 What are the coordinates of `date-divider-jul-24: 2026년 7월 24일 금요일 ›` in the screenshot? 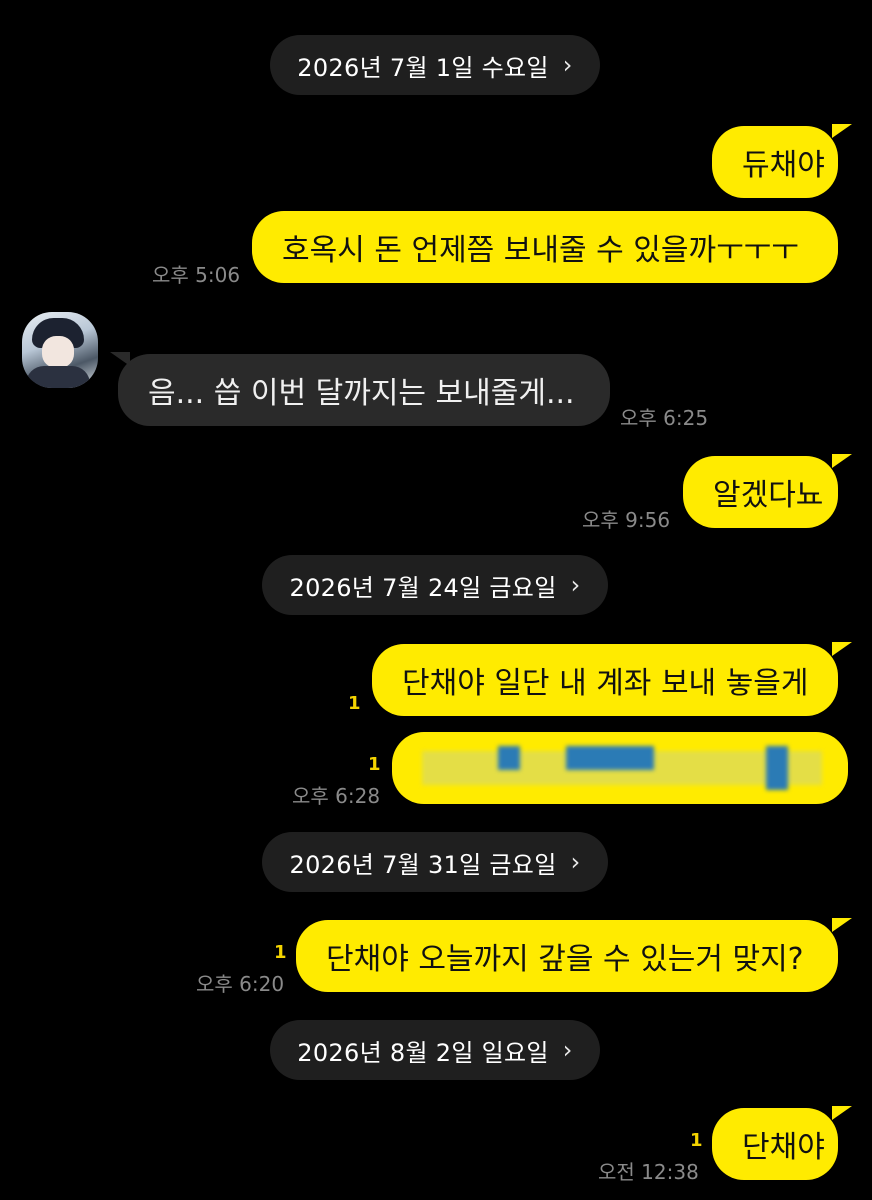 It's located at (435, 585).